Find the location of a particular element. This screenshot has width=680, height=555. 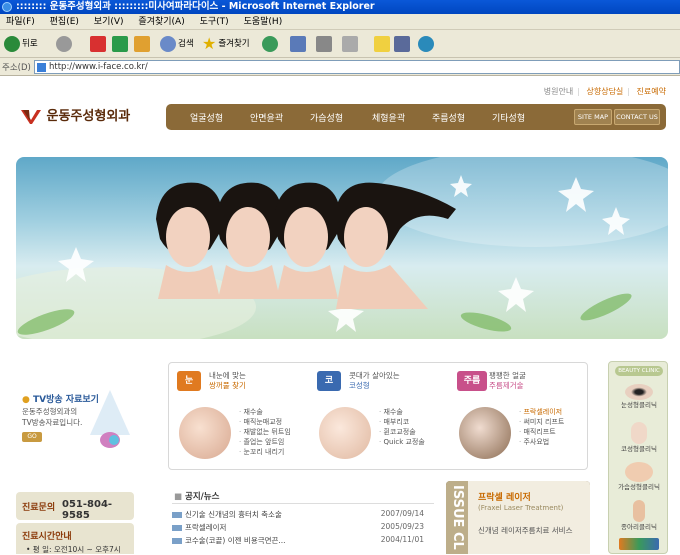

wrinkle-item: 주사요법 is located at coordinates (541, 442).